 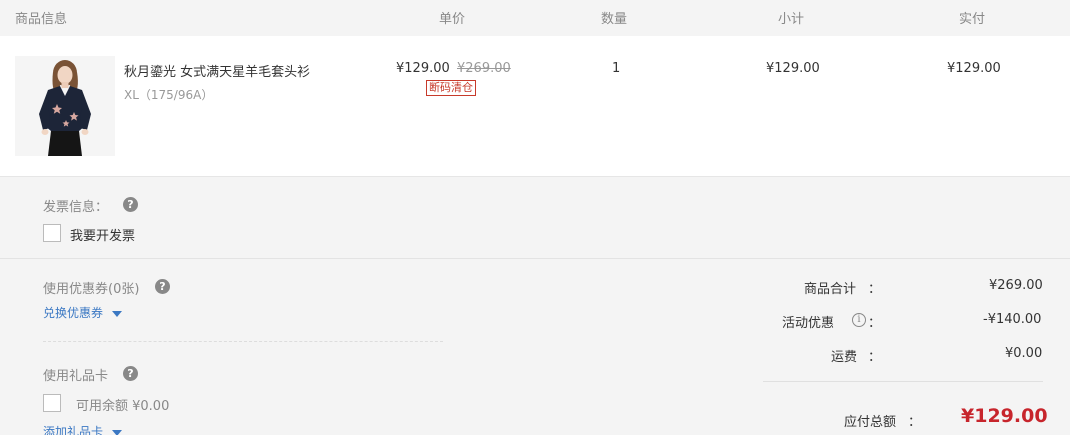 I want to click on column-header-product: 商品信息, so click(x=41, y=19).